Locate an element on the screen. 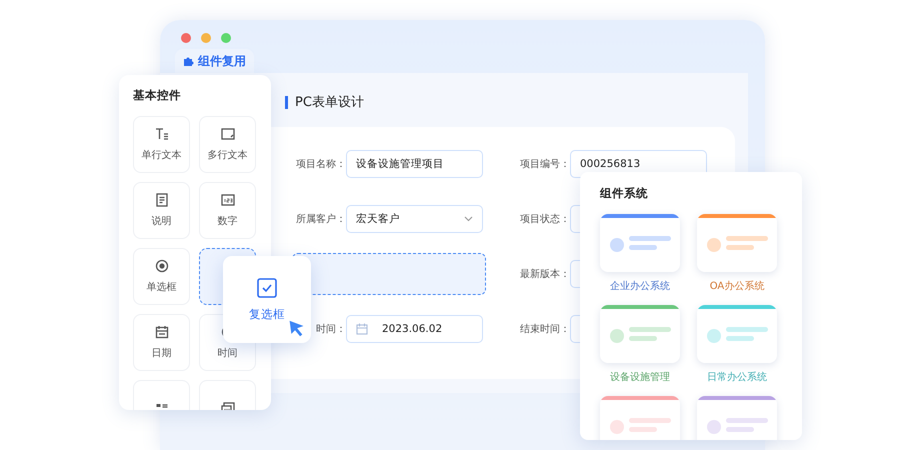 Image resolution: width=900 pixels, height=450 pixels. card-label: 日常办公系统 is located at coordinates (737, 377).